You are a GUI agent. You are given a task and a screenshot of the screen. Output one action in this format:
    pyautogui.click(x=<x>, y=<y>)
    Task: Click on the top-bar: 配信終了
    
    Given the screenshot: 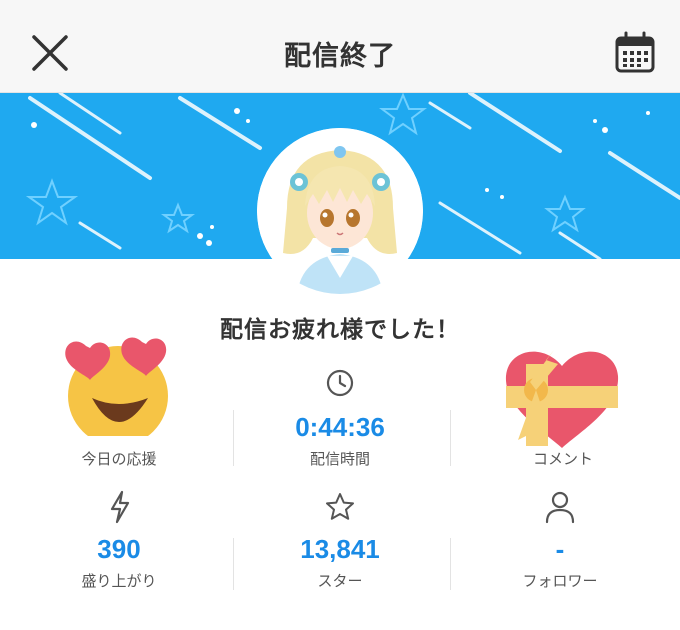 What is the action you would take?
    pyautogui.click(x=340, y=46)
    